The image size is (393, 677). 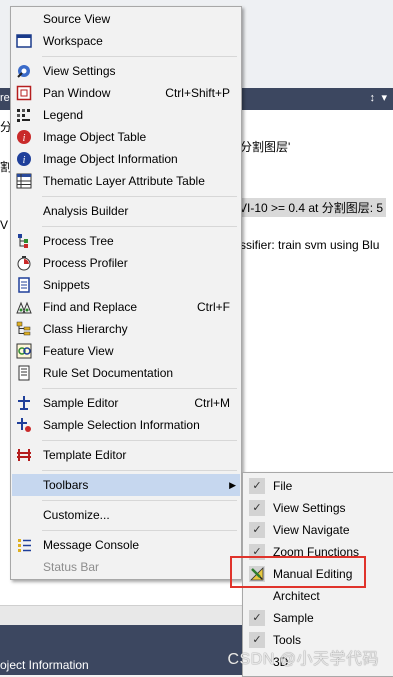 What do you see at coordinates (126, 211) in the screenshot?
I see `menu-item-analysis-builder: Analysis Builder` at bounding box center [126, 211].